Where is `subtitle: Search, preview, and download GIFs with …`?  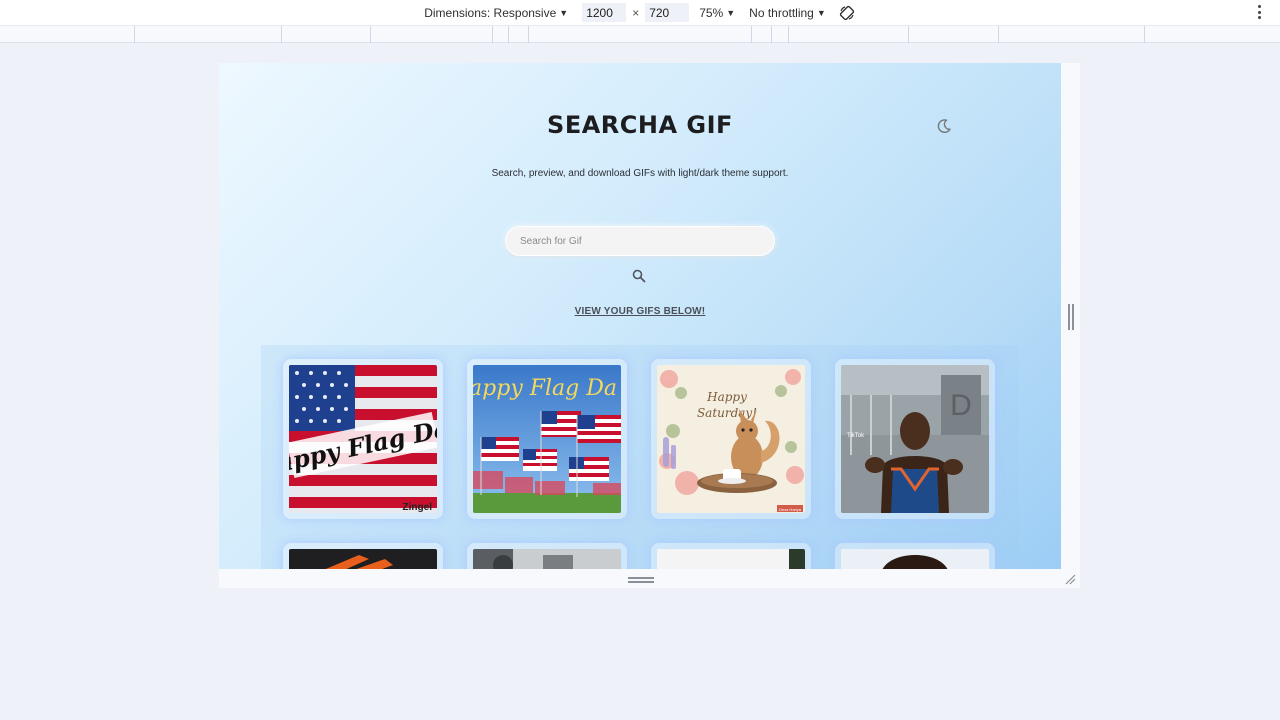 subtitle: Search, preview, and download GIFs with … is located at coordinates (640, 173).